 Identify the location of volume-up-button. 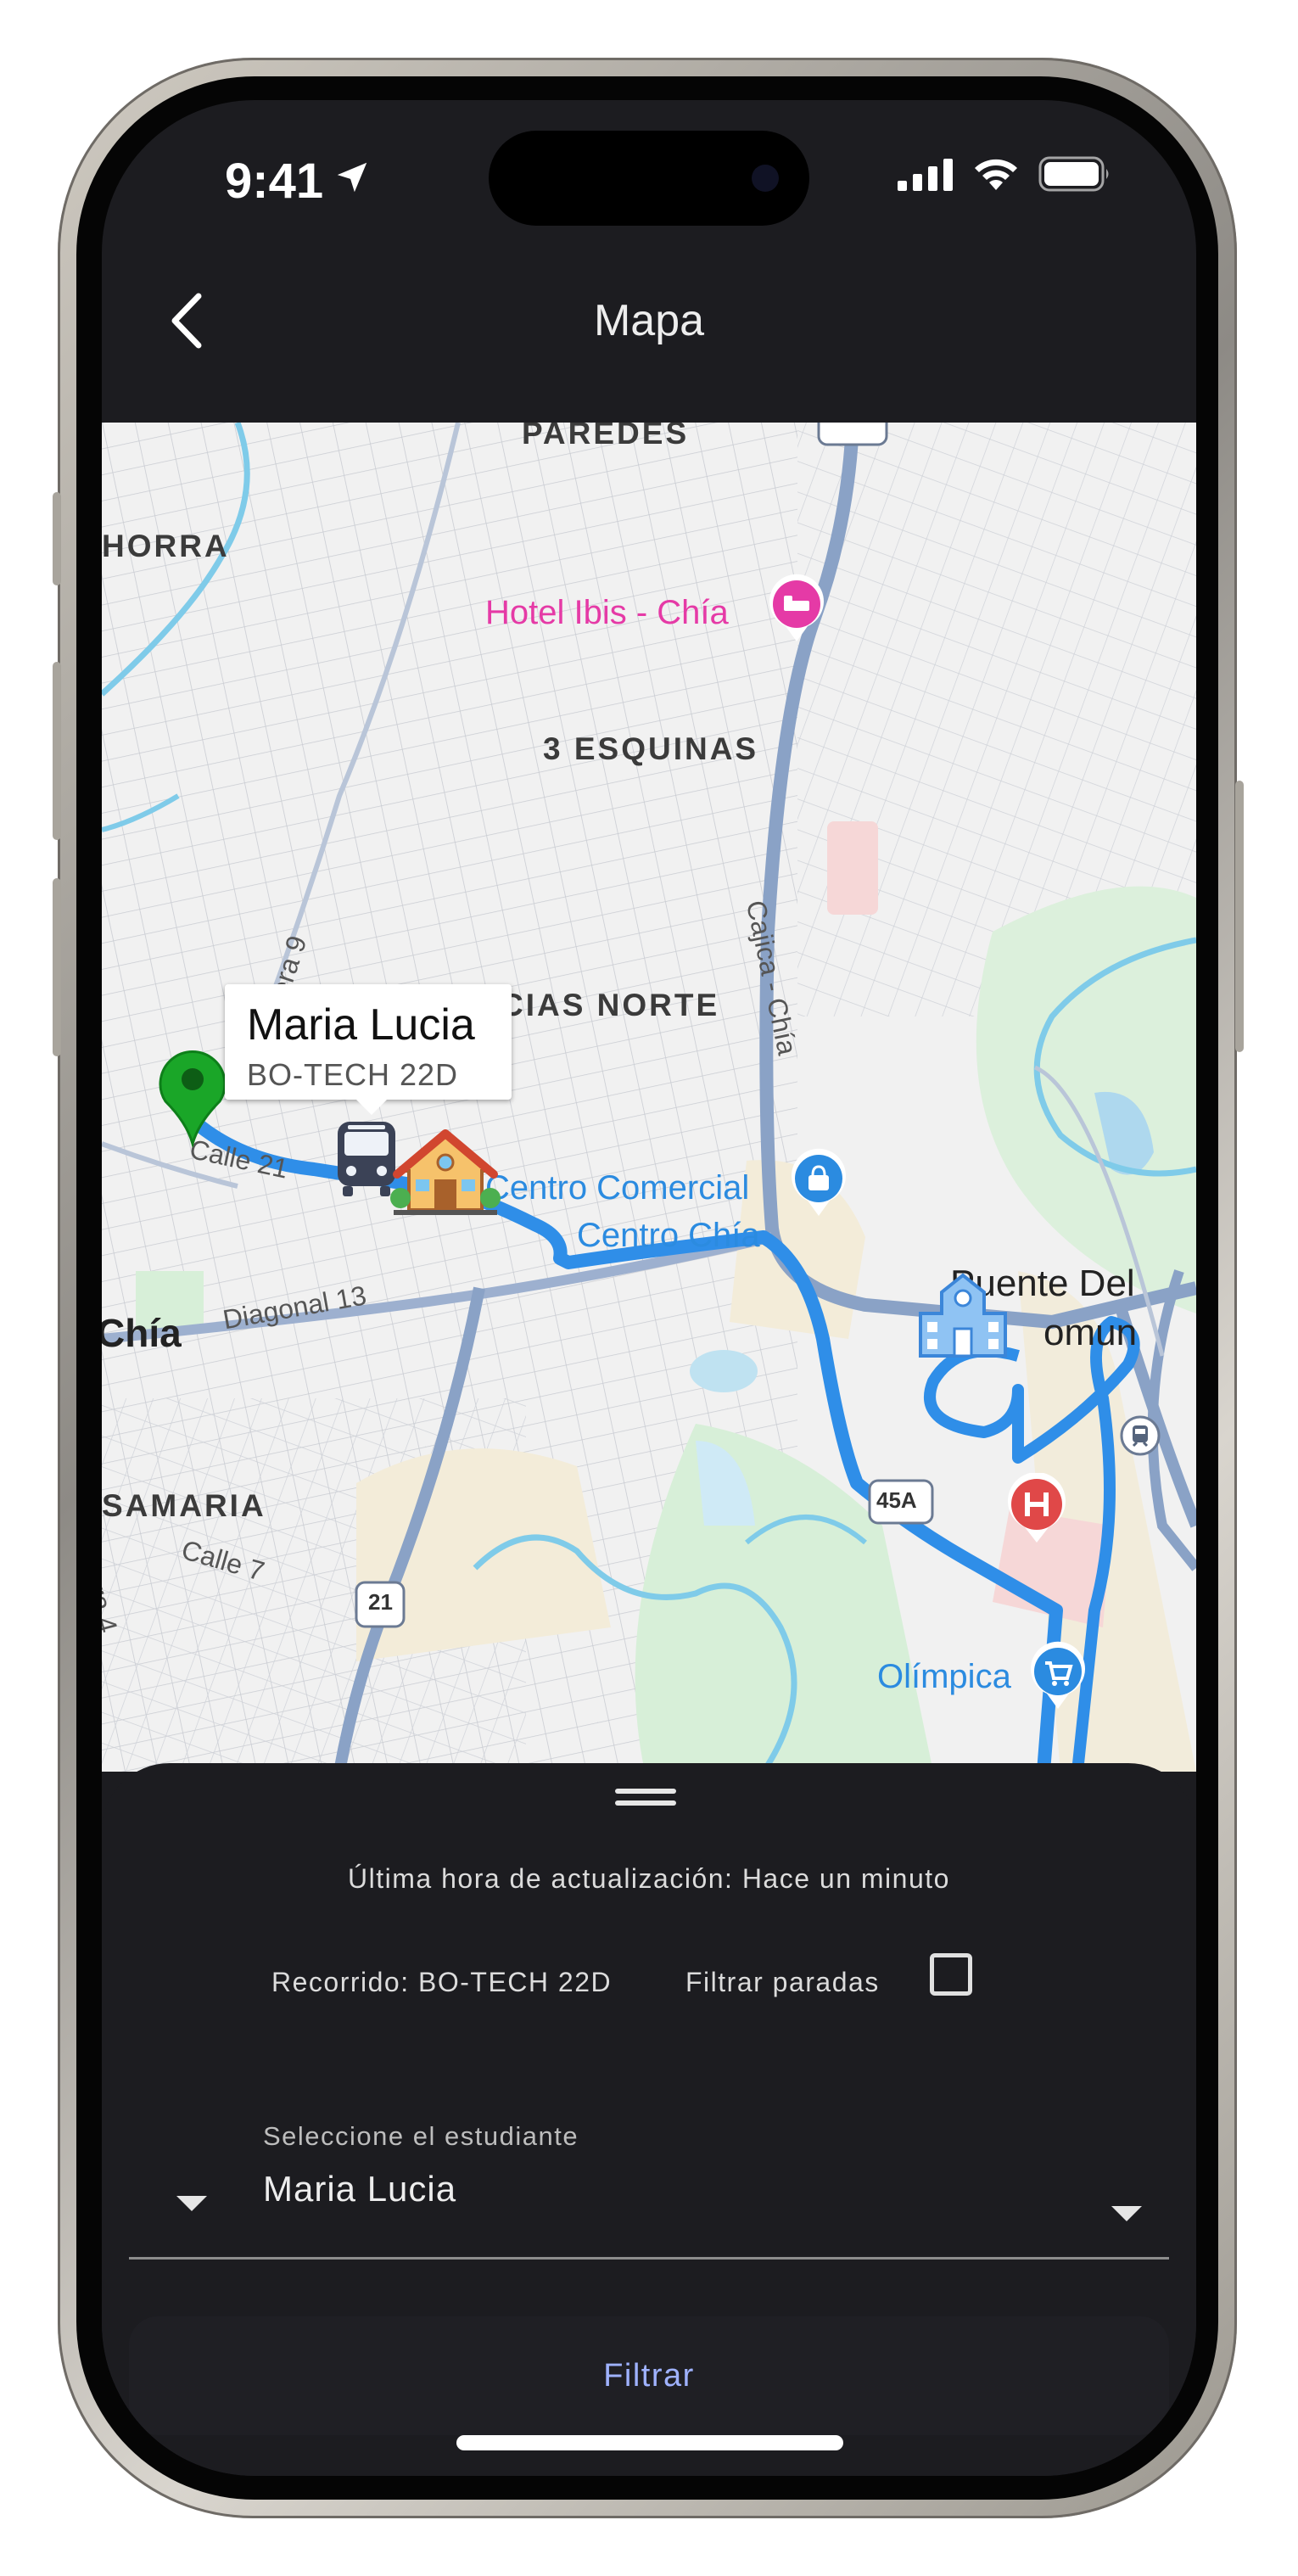
(57, 751).